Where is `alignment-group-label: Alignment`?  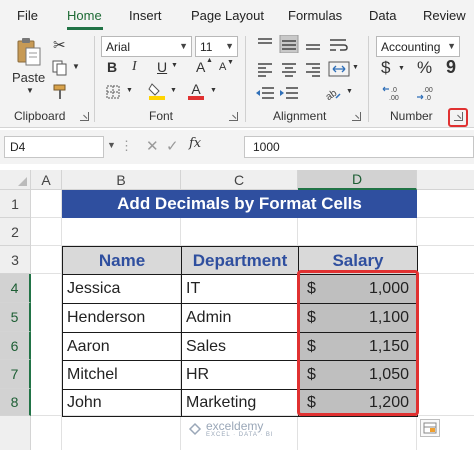
alignment-group-label: Alignment is located at coordinates (300, 116).